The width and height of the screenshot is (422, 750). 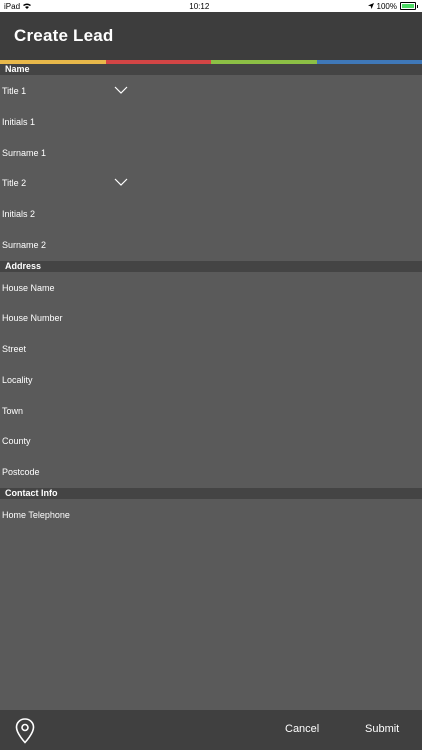 What do you see at coordinates (12, 6) in the screenshot?
I see `device-label: iPad` at bounding box center [12, 6].